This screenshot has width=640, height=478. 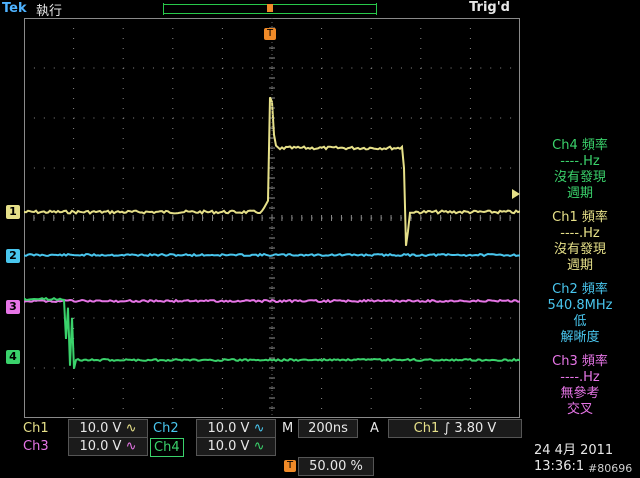 What do you see at coordinates (580, 337) in the screenshot?
I see `meas-note: 解晰度` at bounding box center [580, 337].